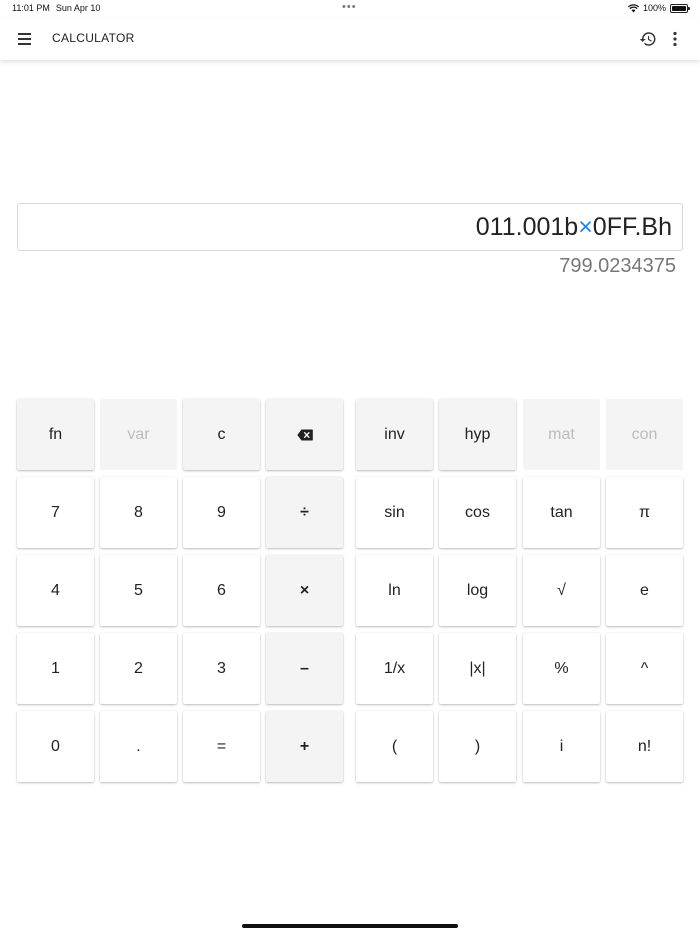 This screenshot has width=700, height=934. Describe the element at coordinates (55, 590) in the screenshot. I see `digit-4-key: 4` at that location.